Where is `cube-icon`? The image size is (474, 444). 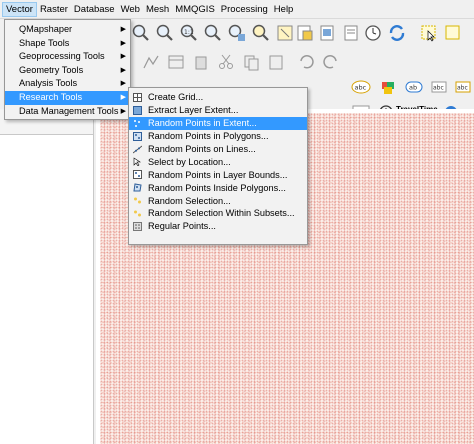
cube-icon is located at coordinates (388, 87).